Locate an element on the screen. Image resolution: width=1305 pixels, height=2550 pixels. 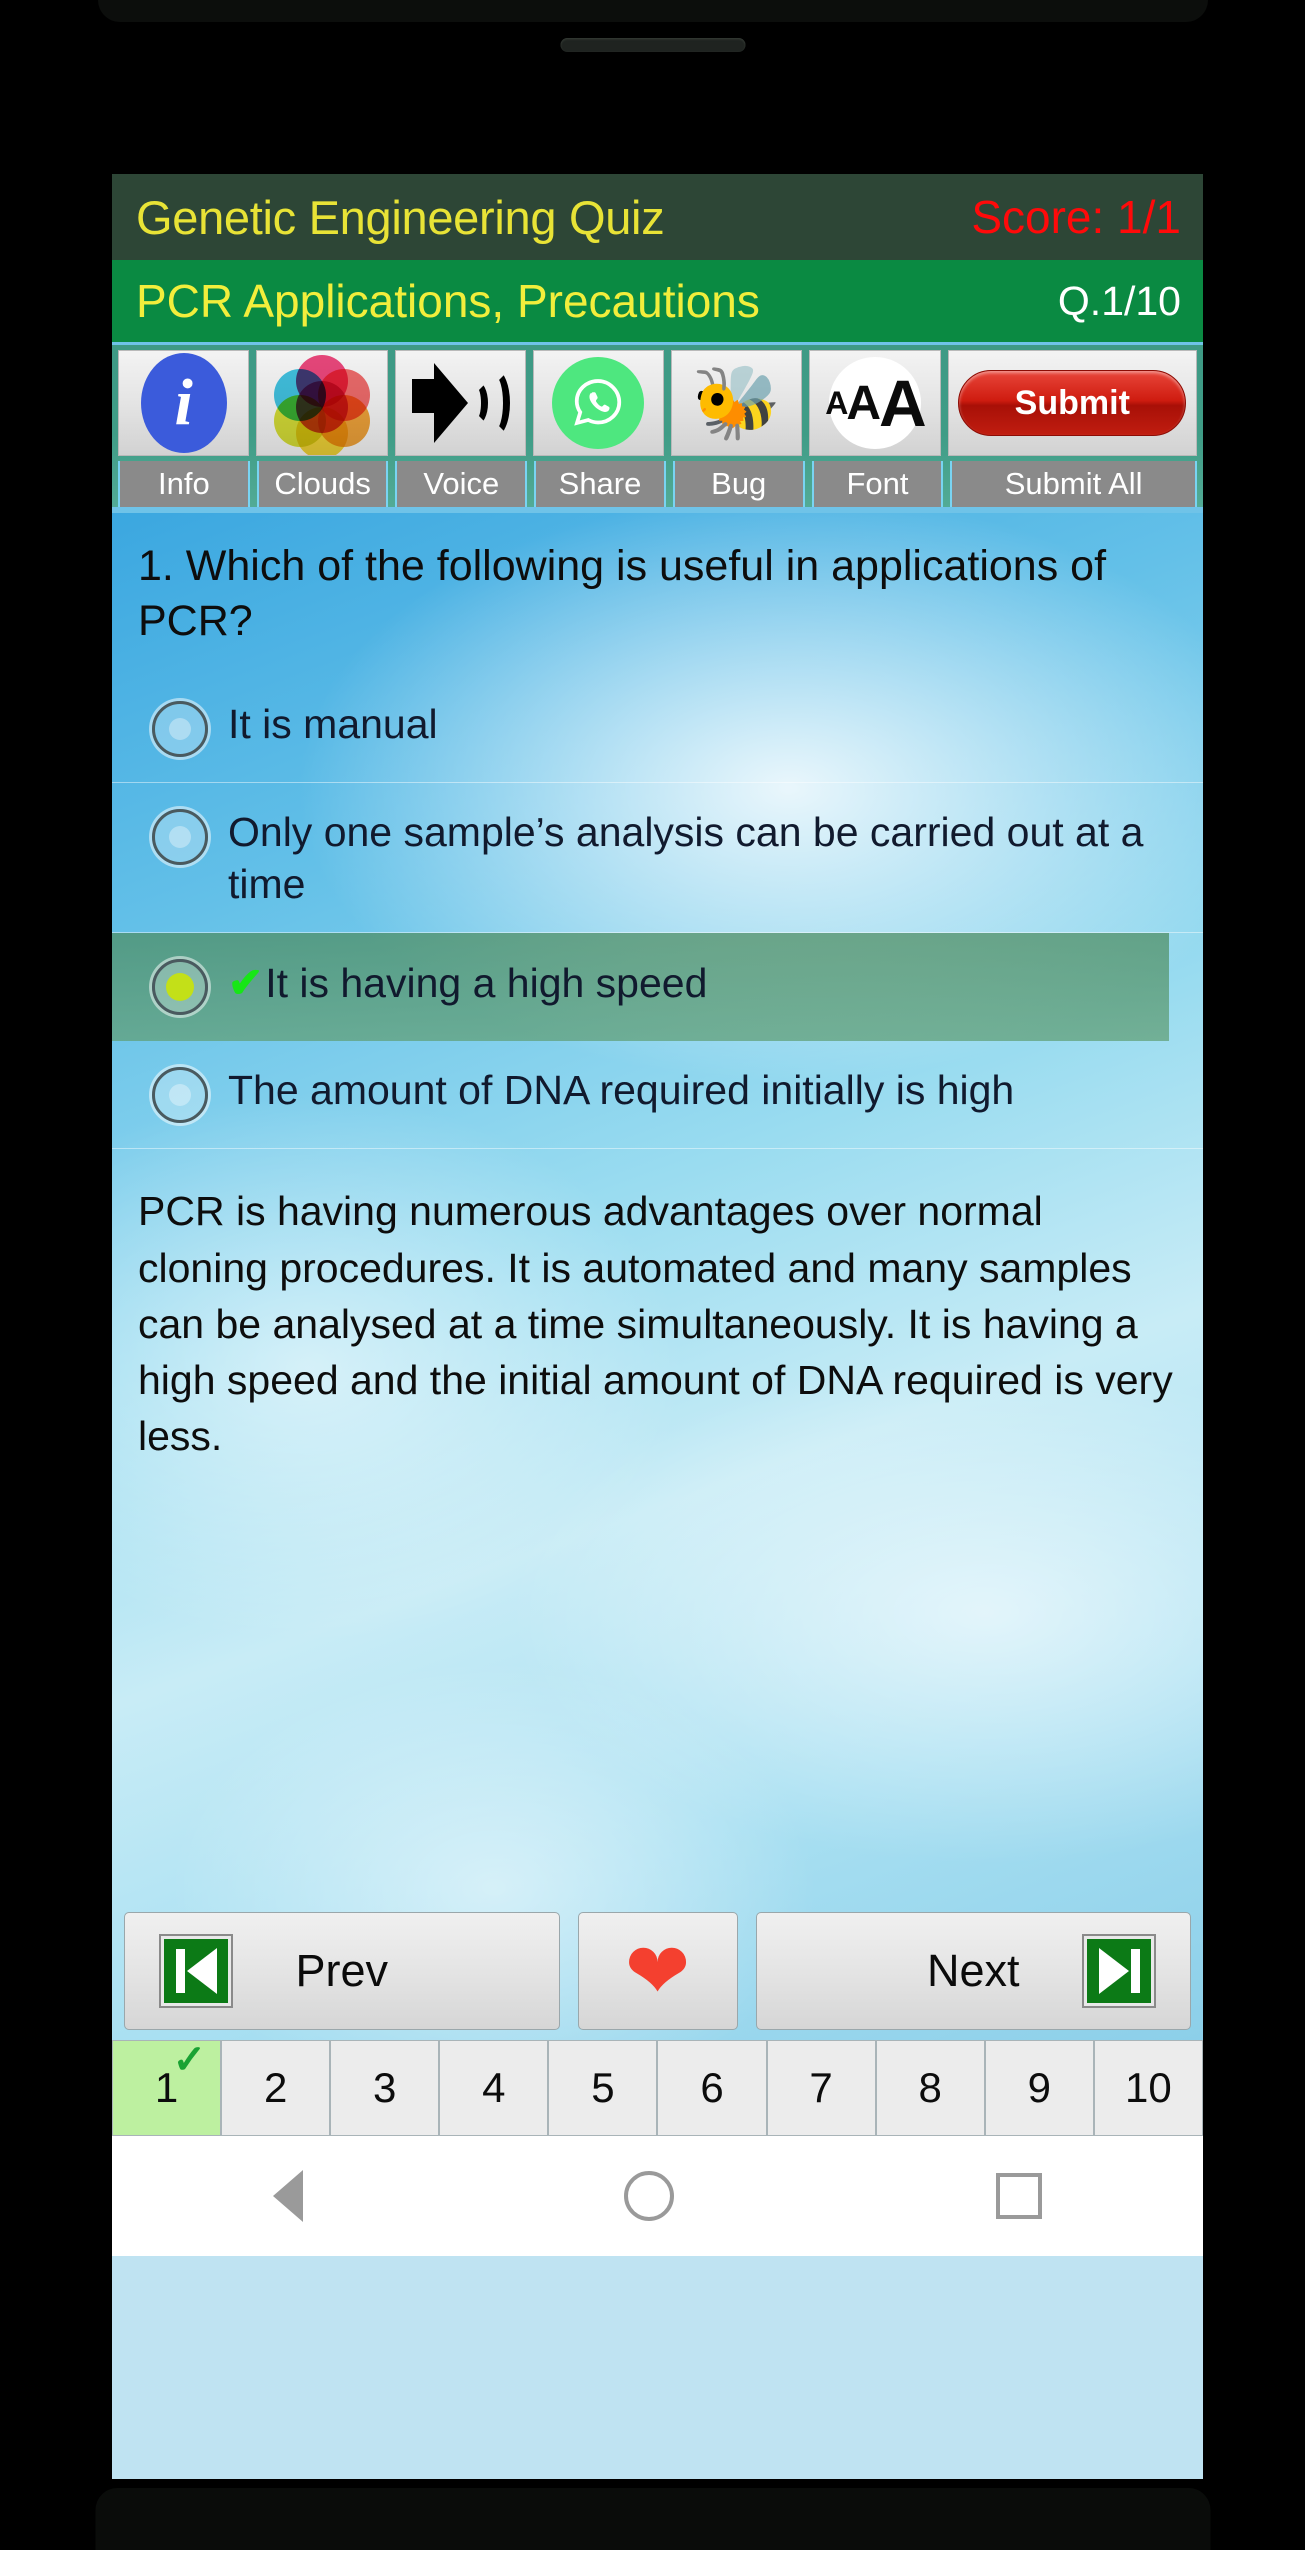
pager-page-3: 3 is located at coordinates (385, 2088).